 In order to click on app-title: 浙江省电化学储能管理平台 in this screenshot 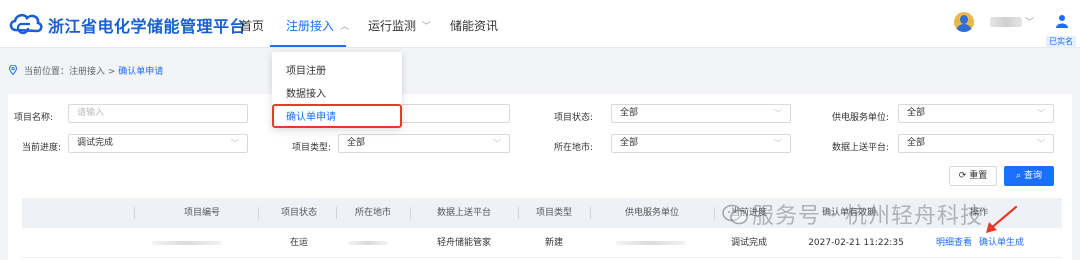, I will do `click(147, 26)`.